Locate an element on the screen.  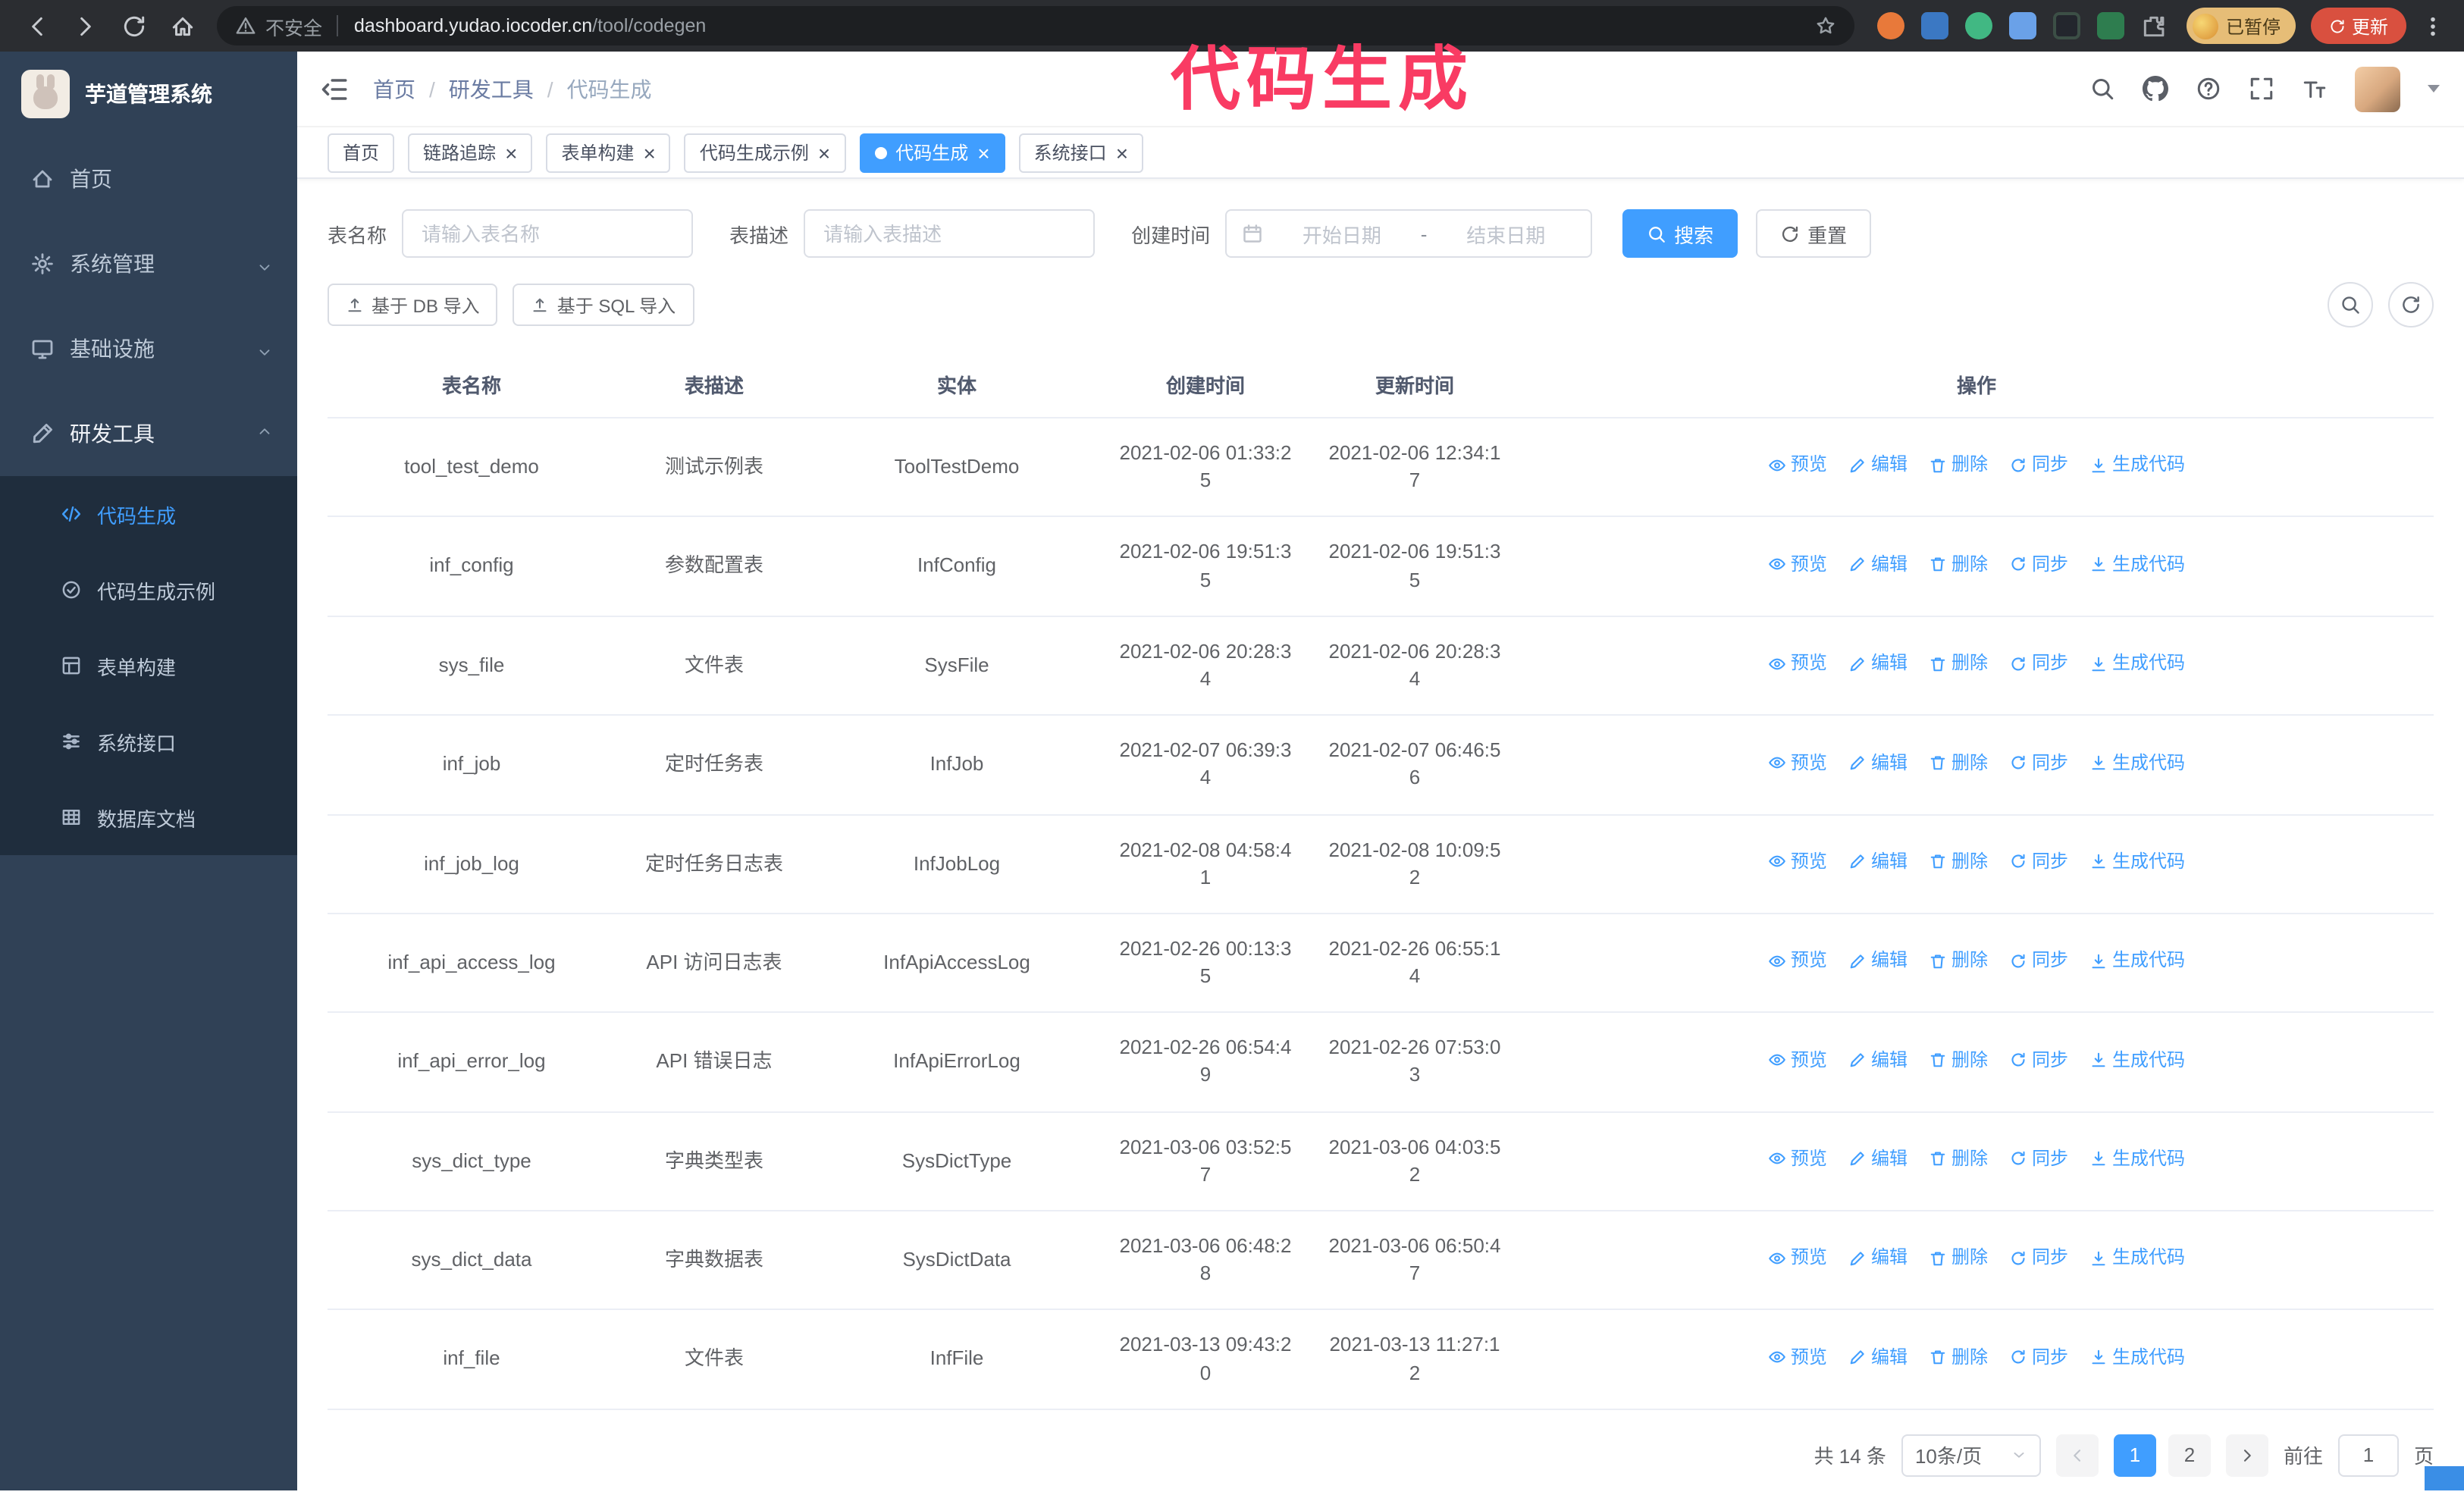
font-size-icon is located at coordinates (2315, 89).